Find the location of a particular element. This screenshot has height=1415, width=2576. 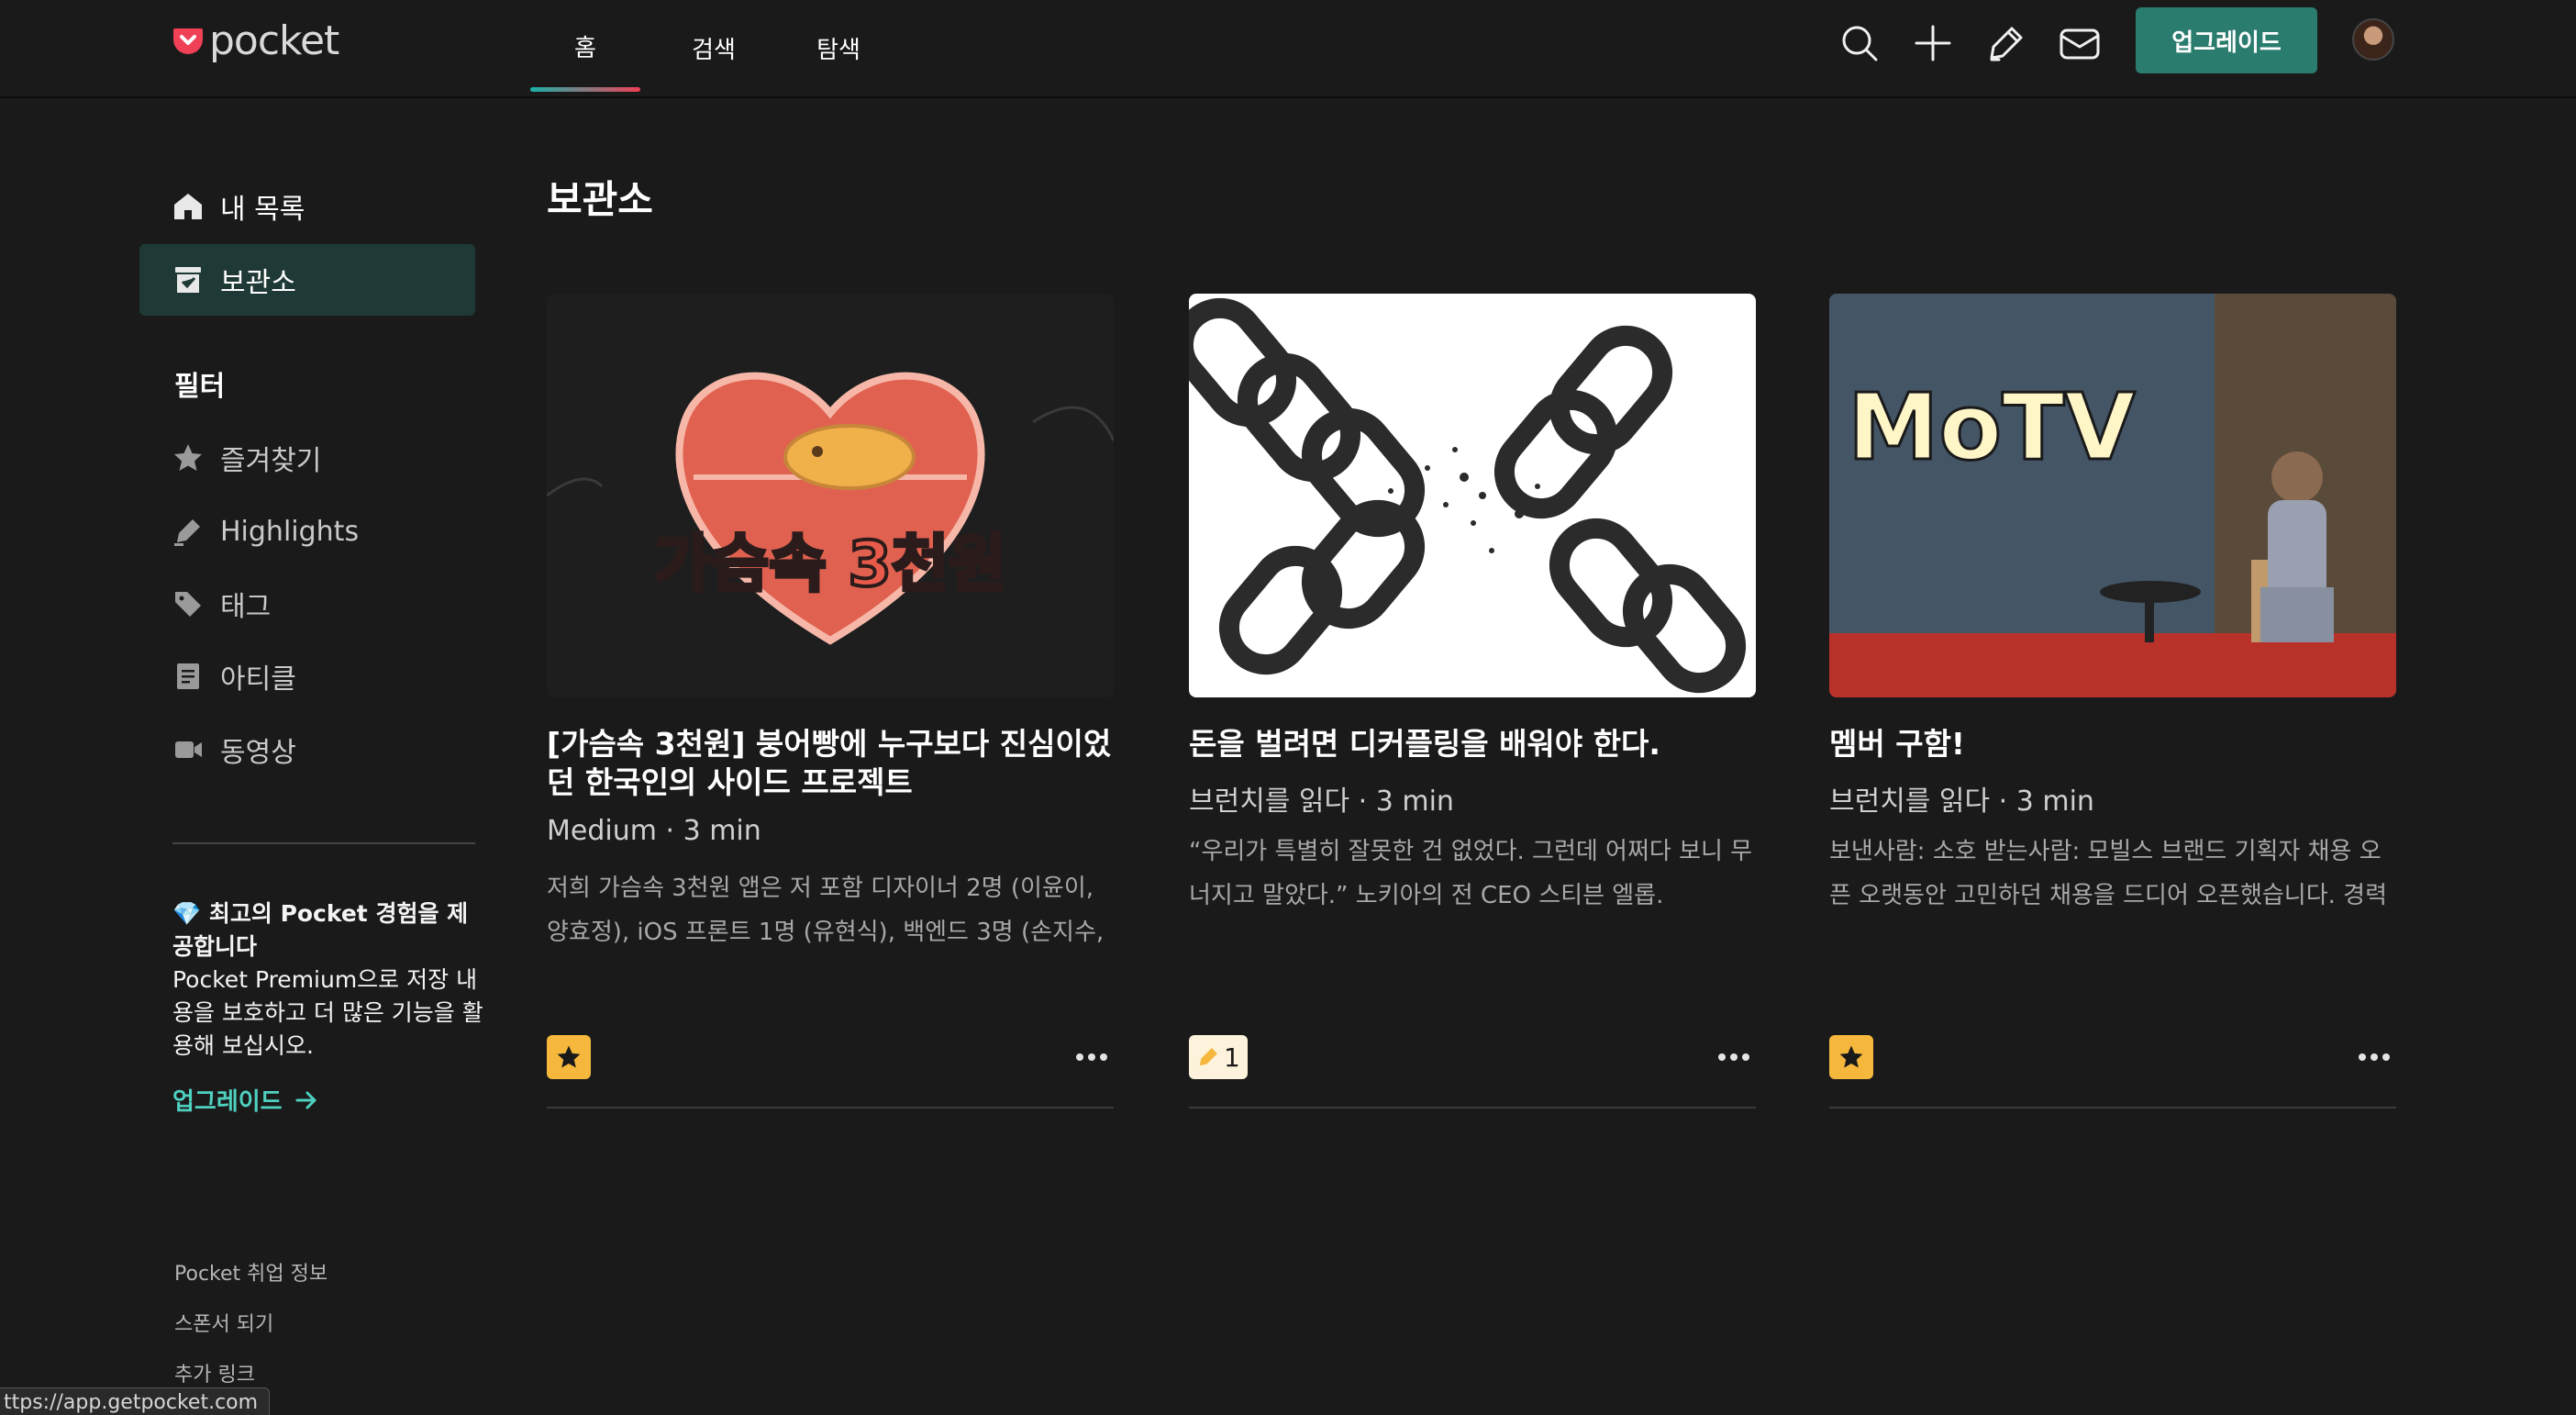

inbox-icon is located at coordinates (2080, 44).